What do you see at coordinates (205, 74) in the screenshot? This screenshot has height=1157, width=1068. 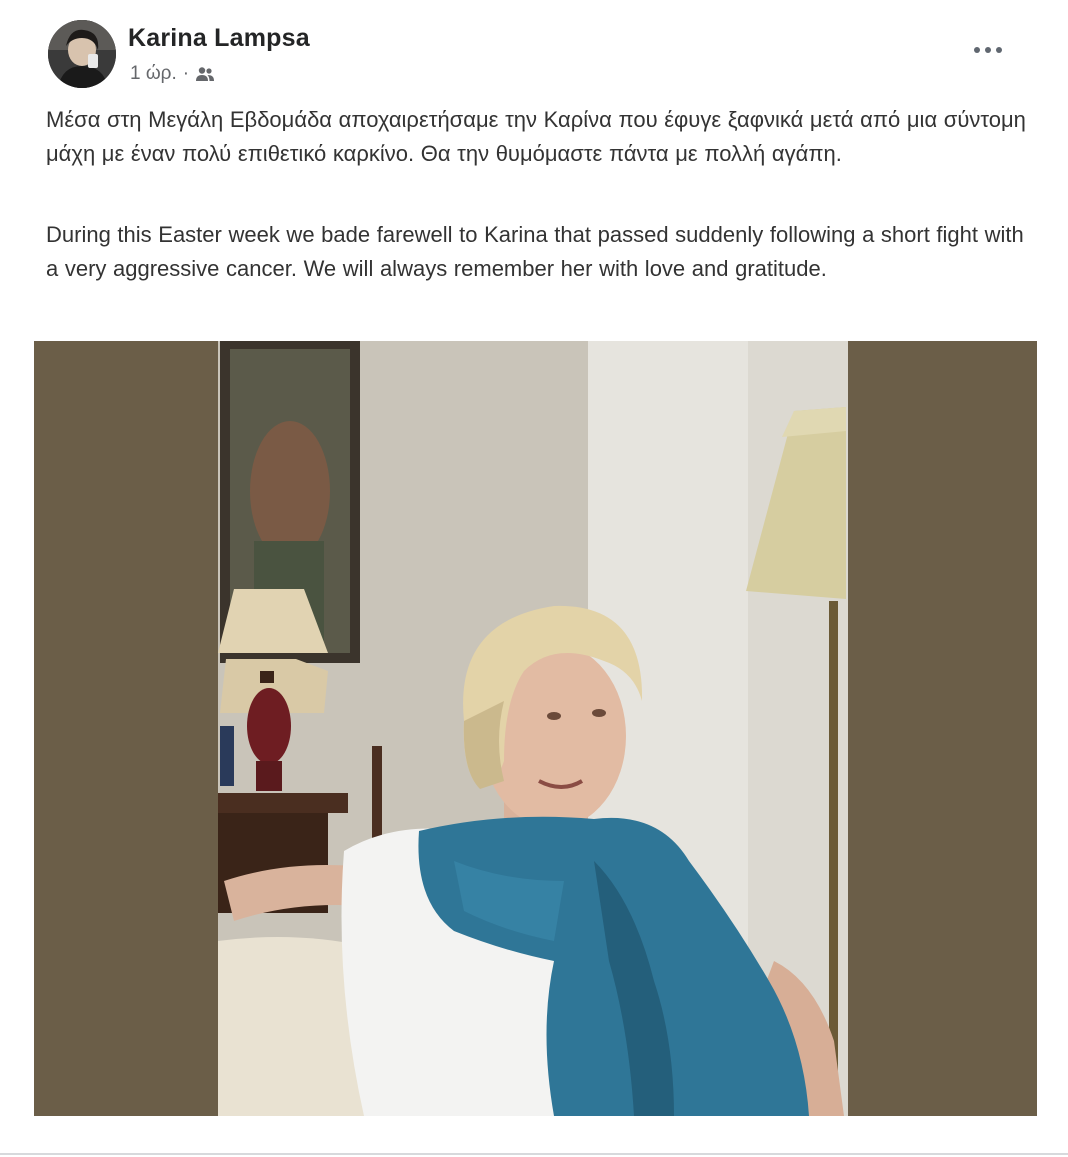 I see `friends-icon` at bounding box center [205, 74].